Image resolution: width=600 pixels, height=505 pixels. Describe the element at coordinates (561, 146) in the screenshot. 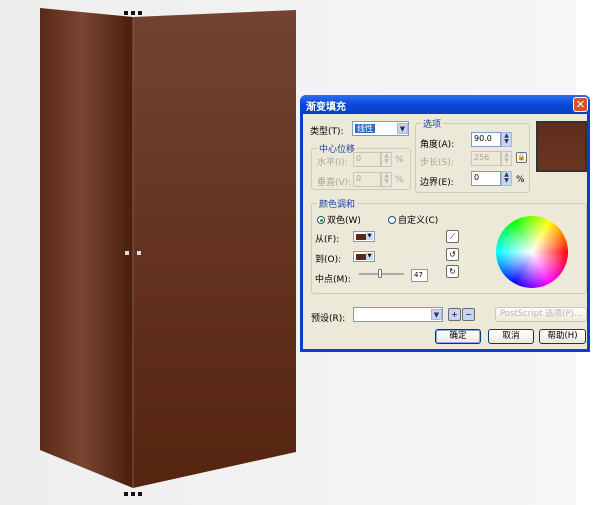

I see `gradient-preview` at that location.